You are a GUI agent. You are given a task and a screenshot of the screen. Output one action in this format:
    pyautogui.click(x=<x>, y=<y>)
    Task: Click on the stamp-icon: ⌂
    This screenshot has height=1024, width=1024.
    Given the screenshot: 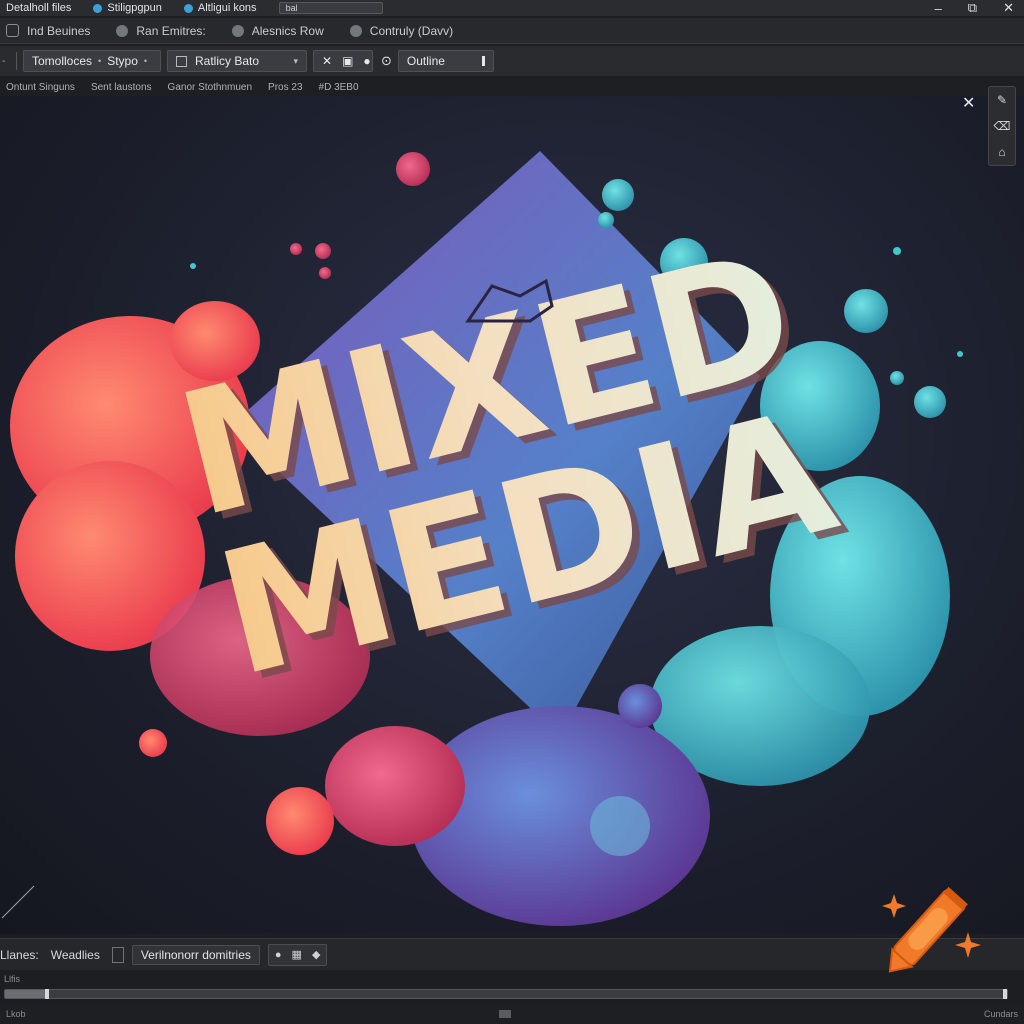 What is the action you would take?
    pyautogui.click(x=1001, y=152)
    